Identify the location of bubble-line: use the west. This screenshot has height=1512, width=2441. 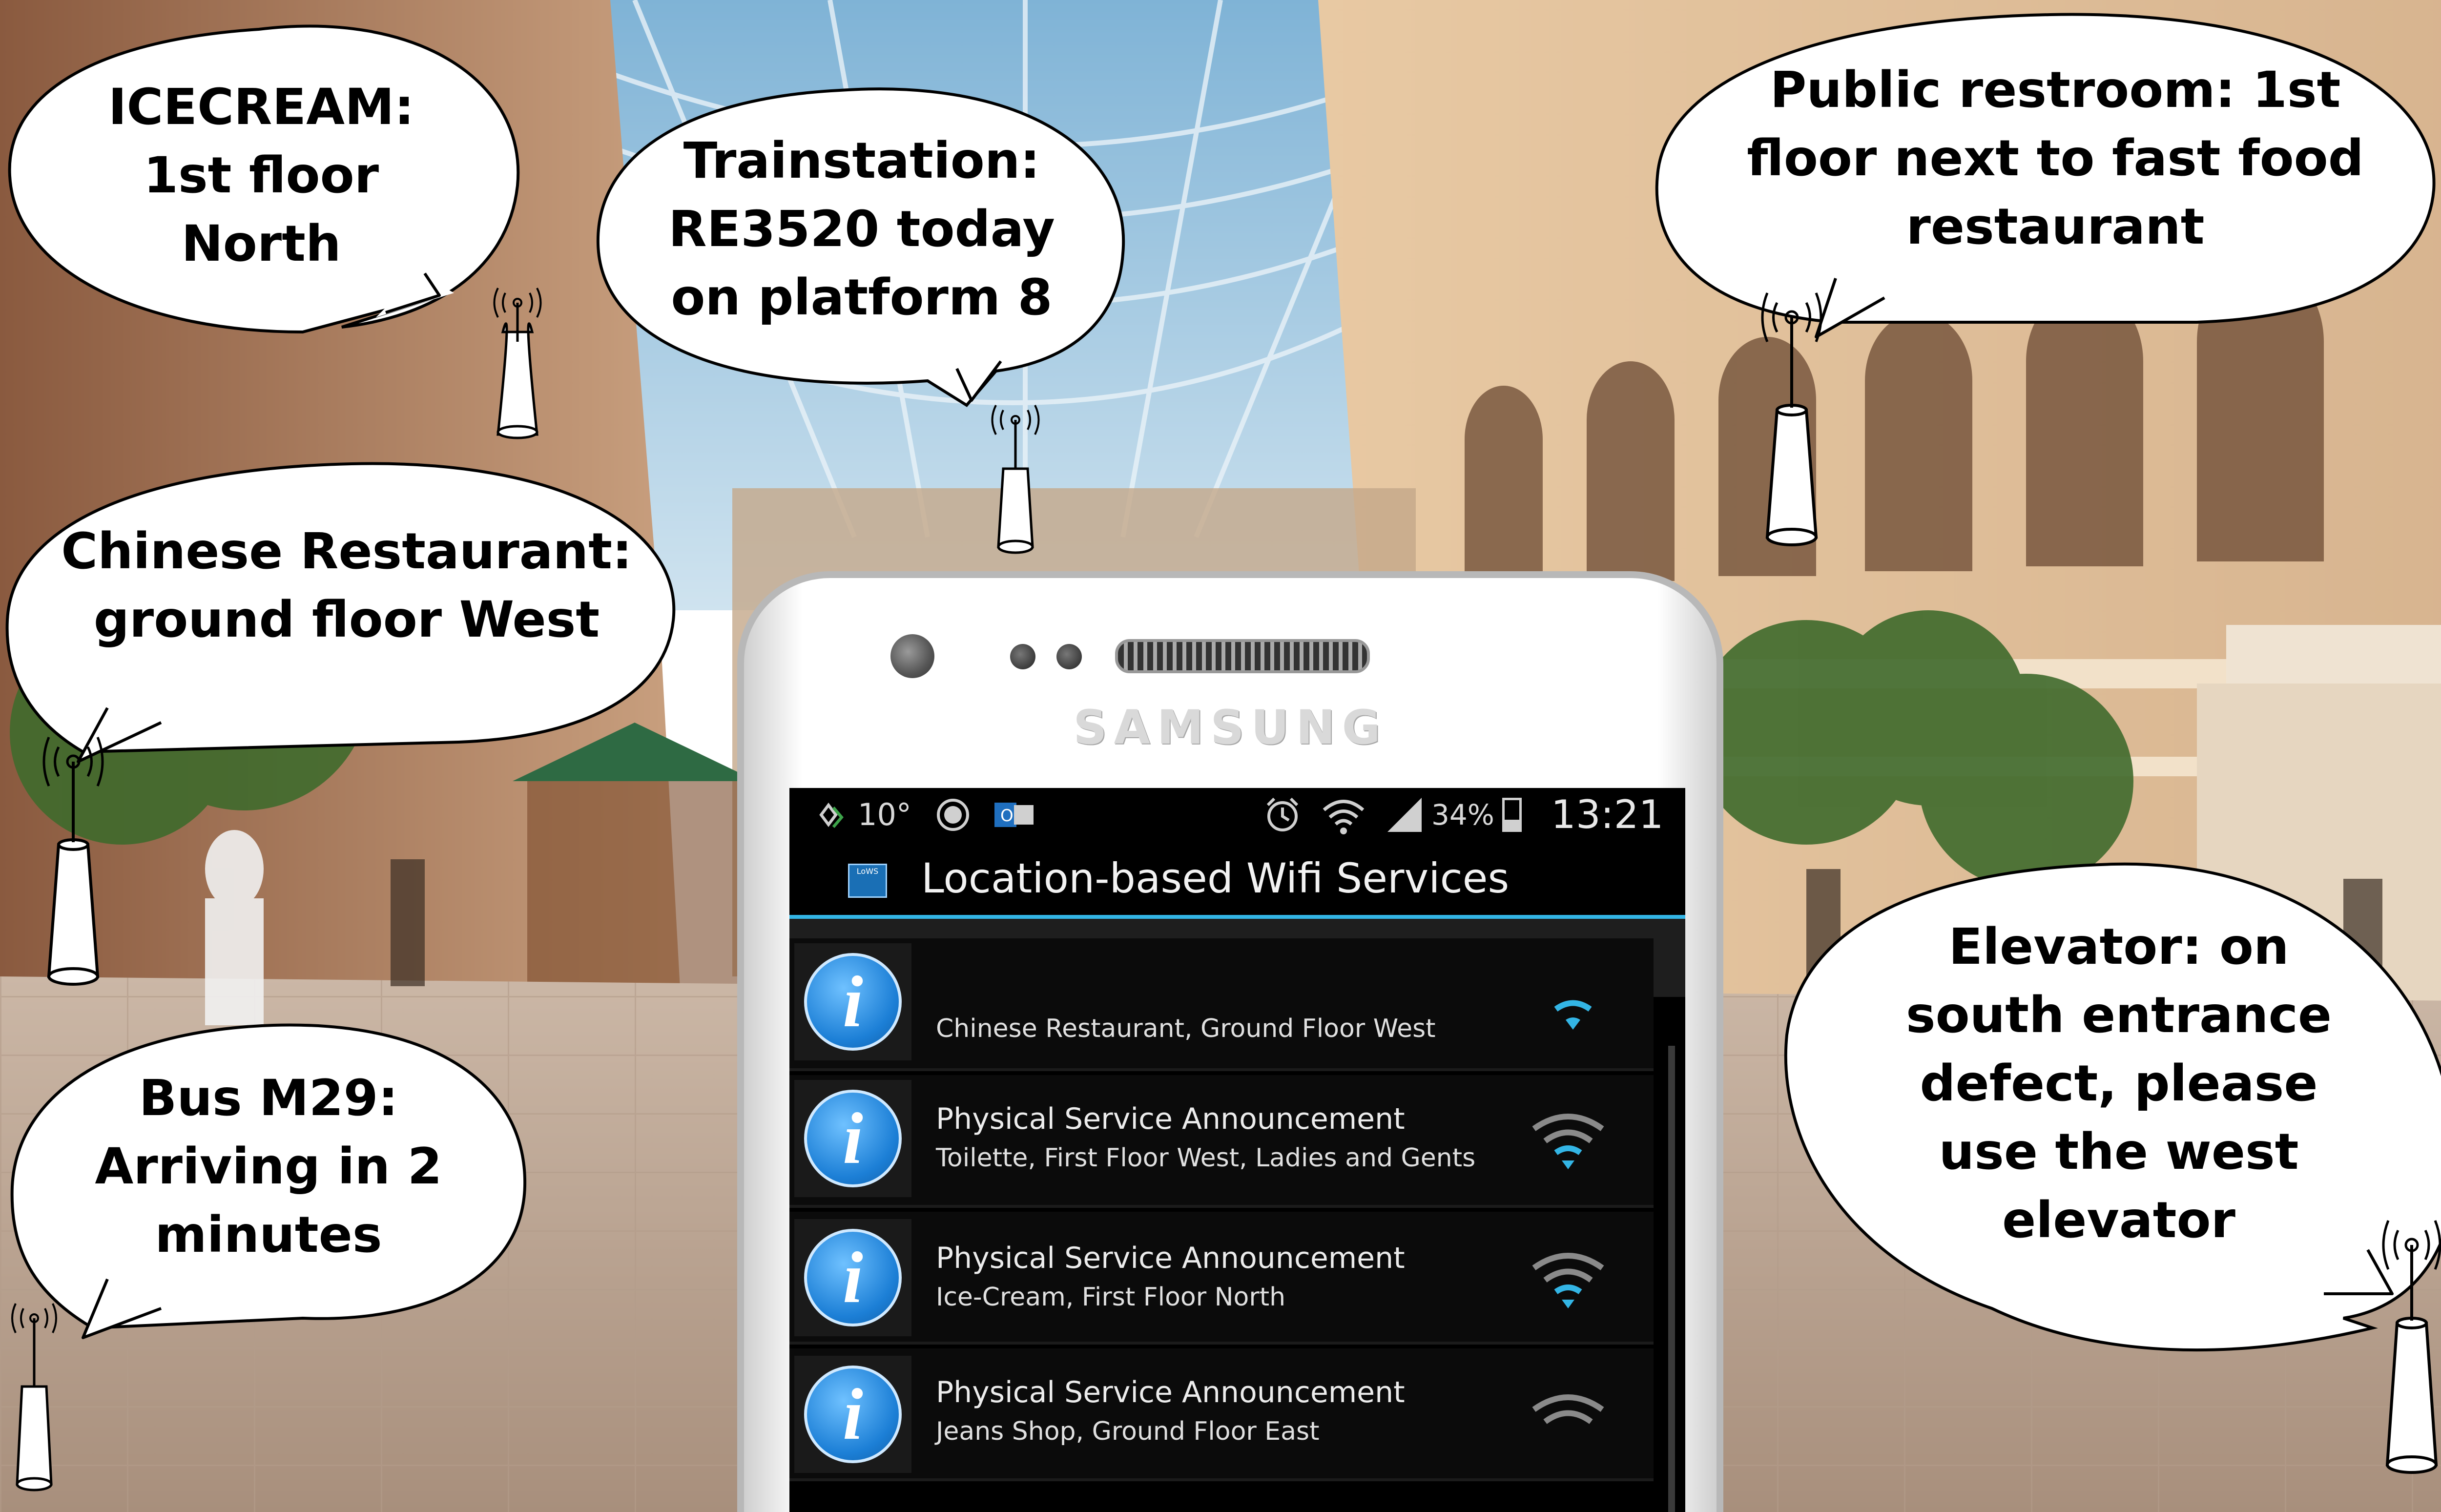
(2119, 1152).